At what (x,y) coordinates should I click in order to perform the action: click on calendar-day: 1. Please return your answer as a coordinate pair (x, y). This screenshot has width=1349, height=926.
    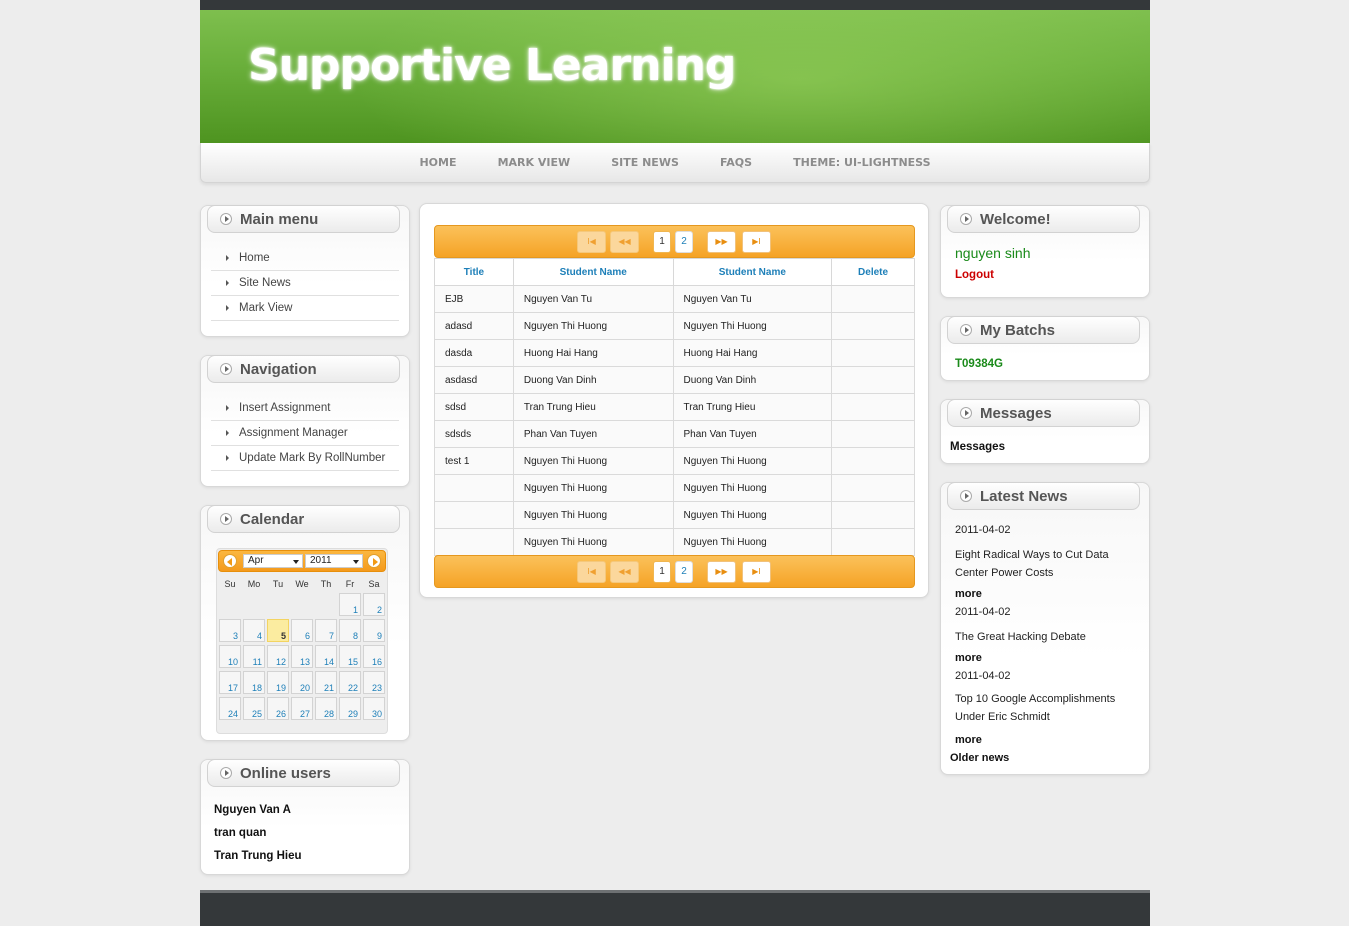
    Looking at the image, I should click on (350, 604).